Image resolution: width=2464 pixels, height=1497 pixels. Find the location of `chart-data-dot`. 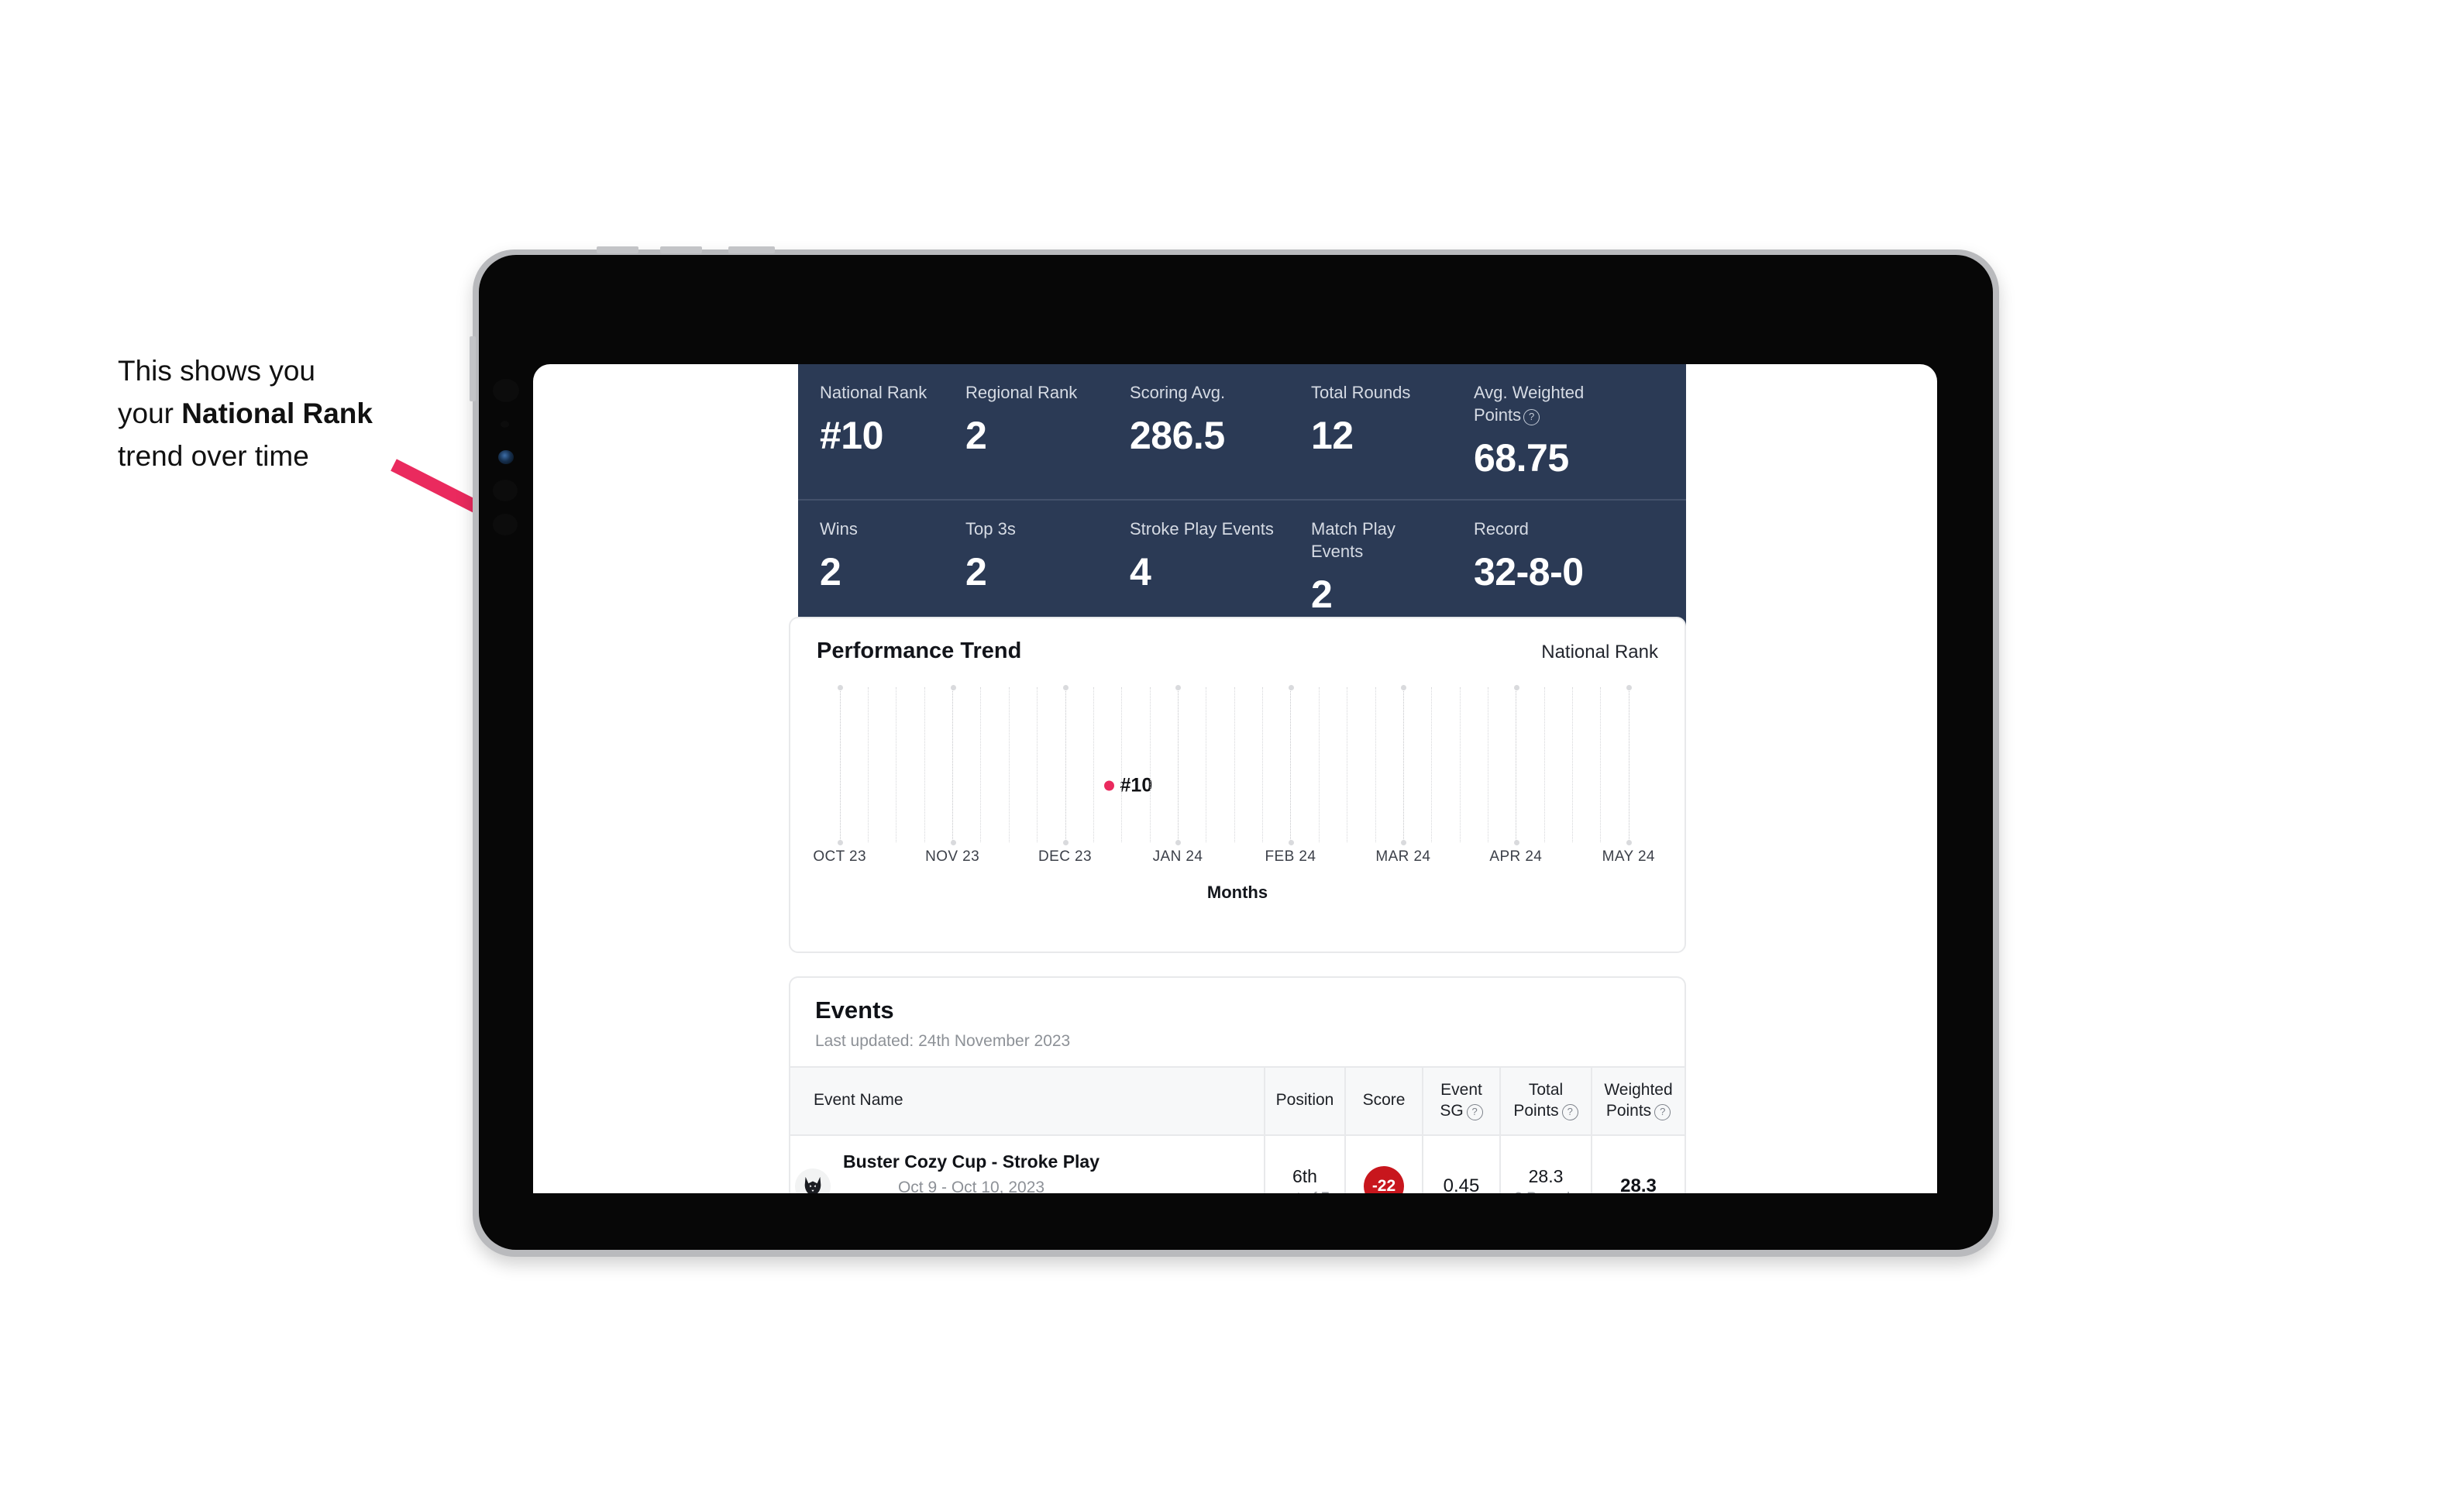

chart-data-dot is located at coordinates (1108, 785).